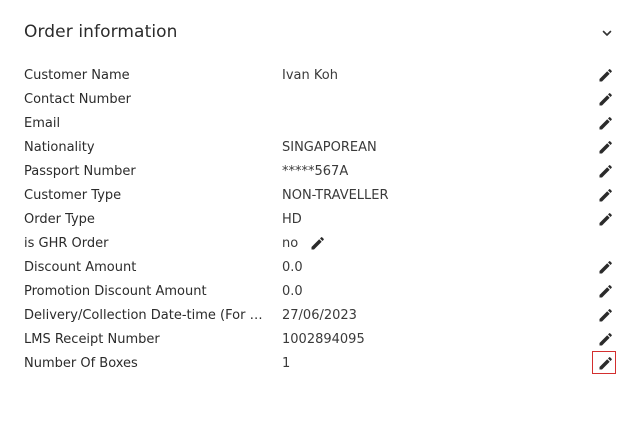 This screenshot has height=430, width=638. Describe the element at coordinates (605, 268) in the screenshot. I see `edit-discount-amount-pencil-icon` at that location.